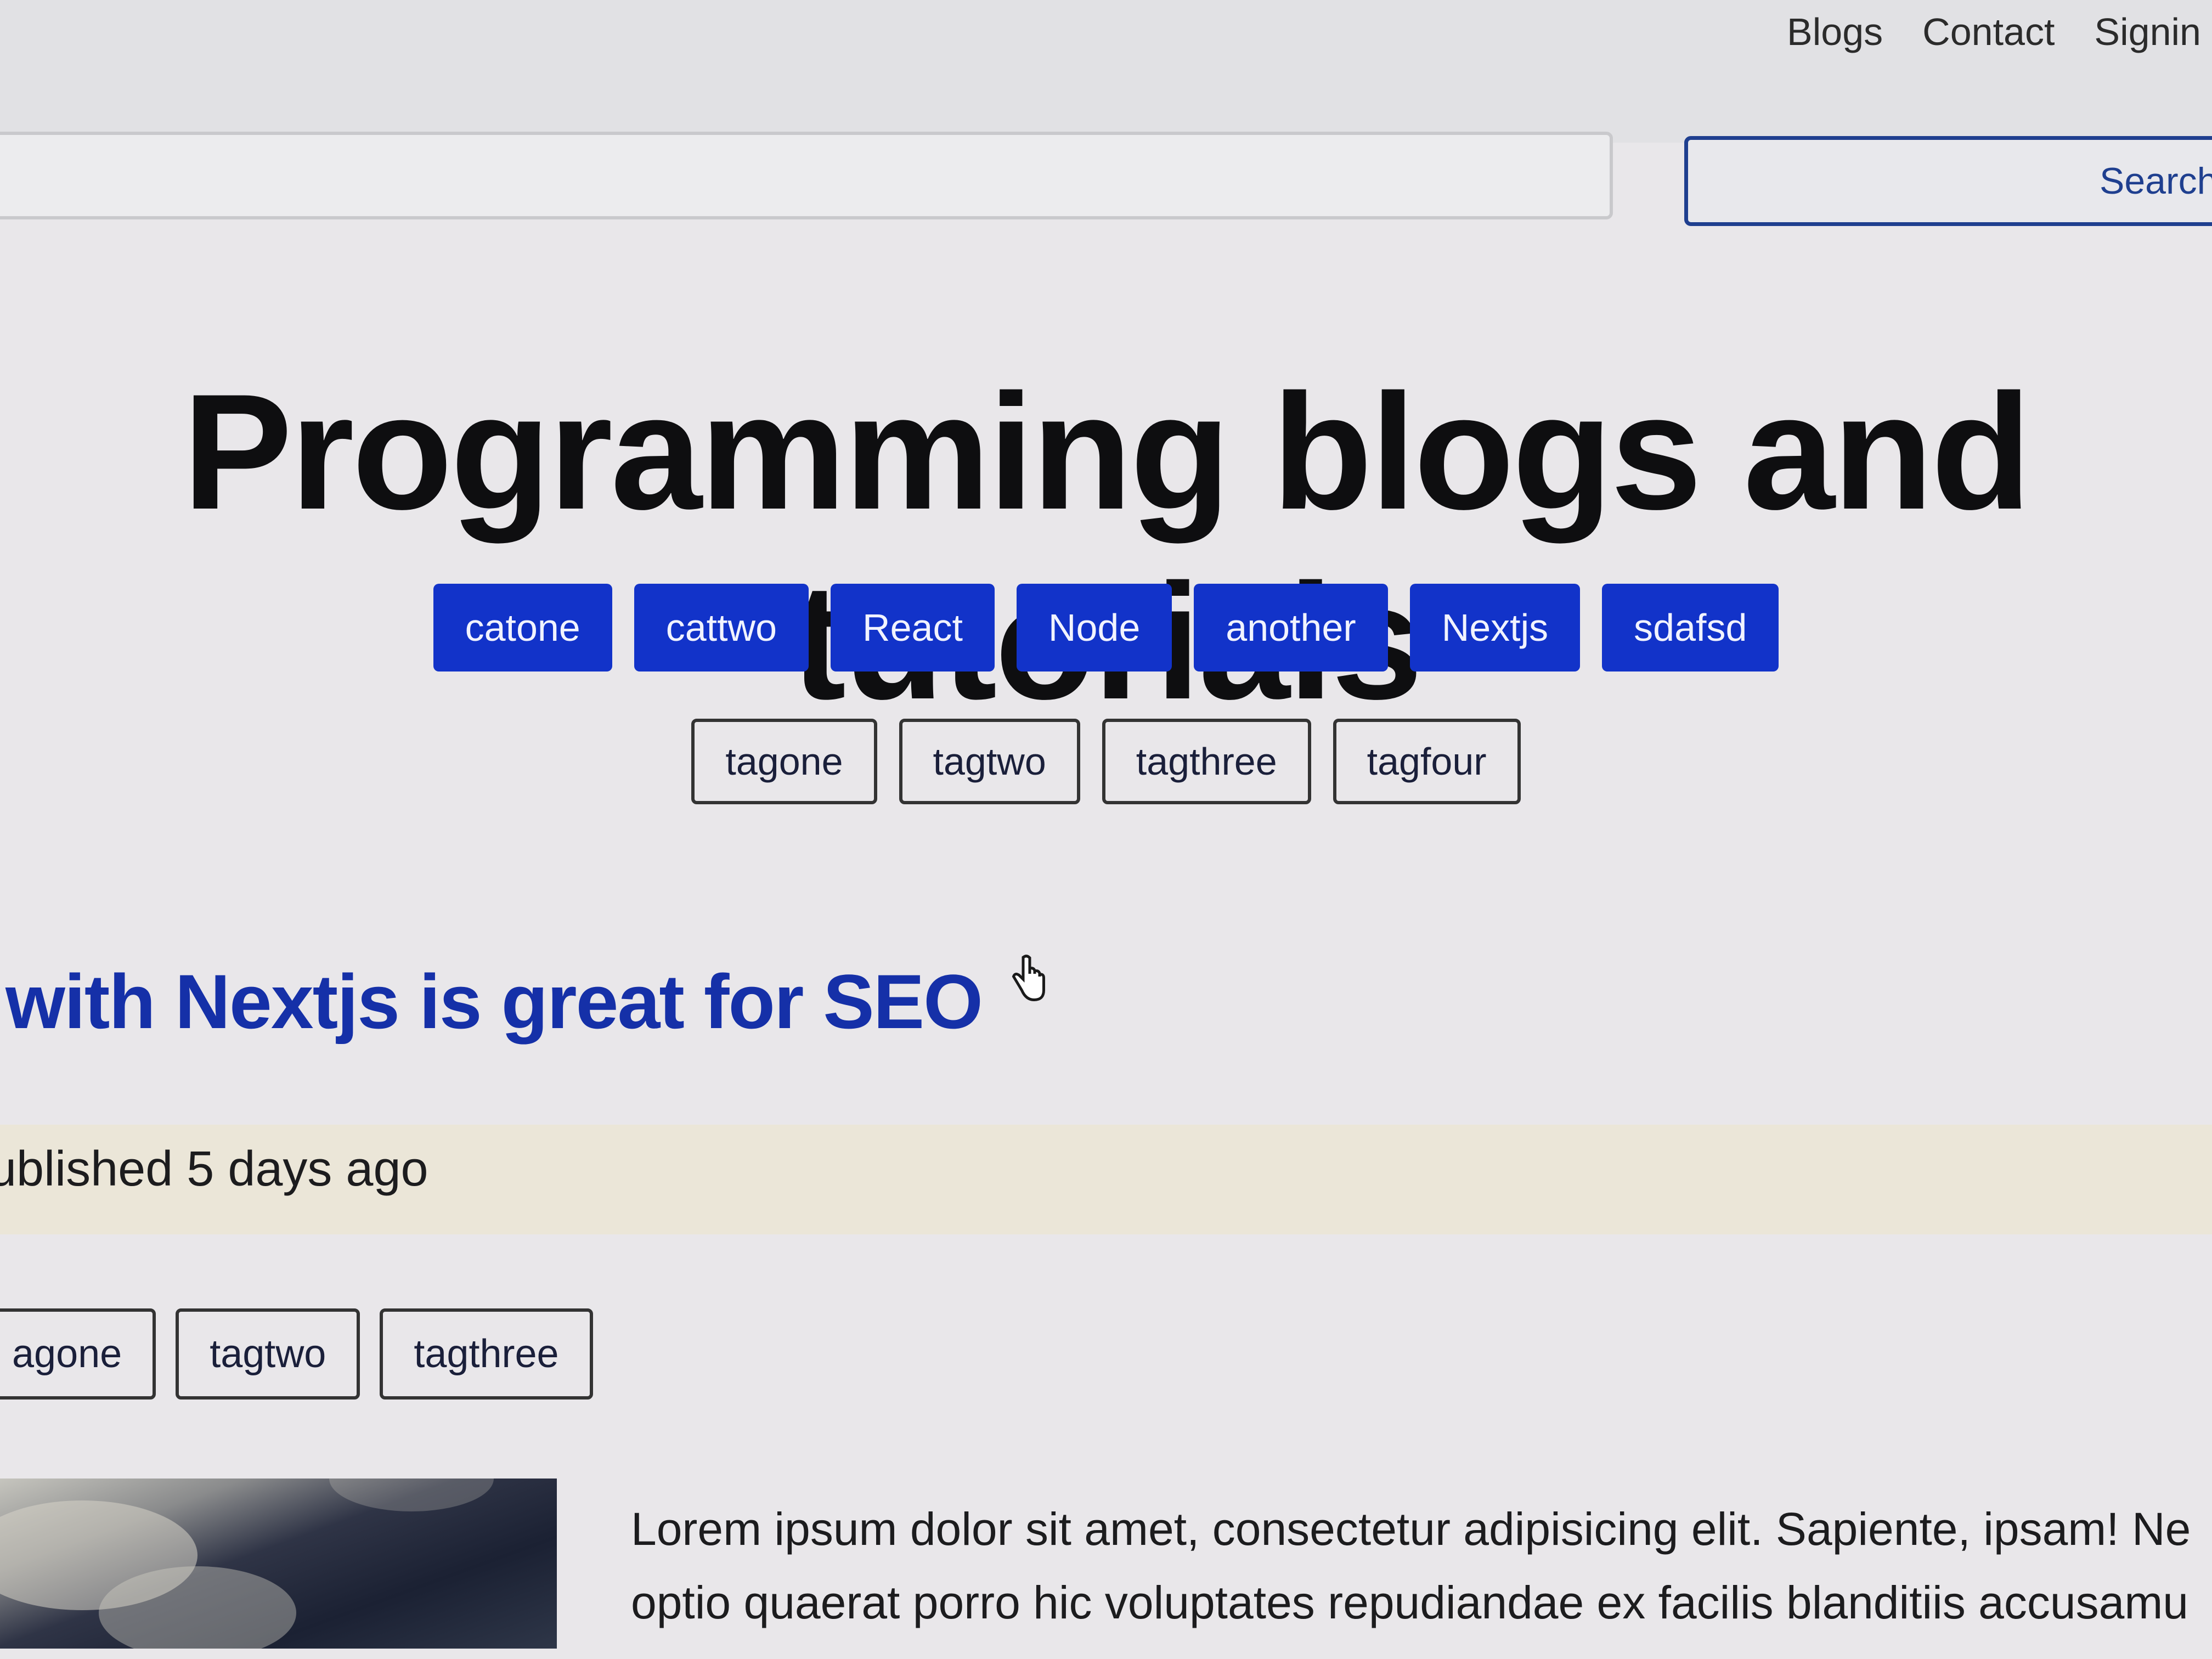 The image size is (2212, 1659). What do you see at coordinates (1948, 181) in the screenshot?
I see `search-button: Search` at bounding box center [1948, 181].